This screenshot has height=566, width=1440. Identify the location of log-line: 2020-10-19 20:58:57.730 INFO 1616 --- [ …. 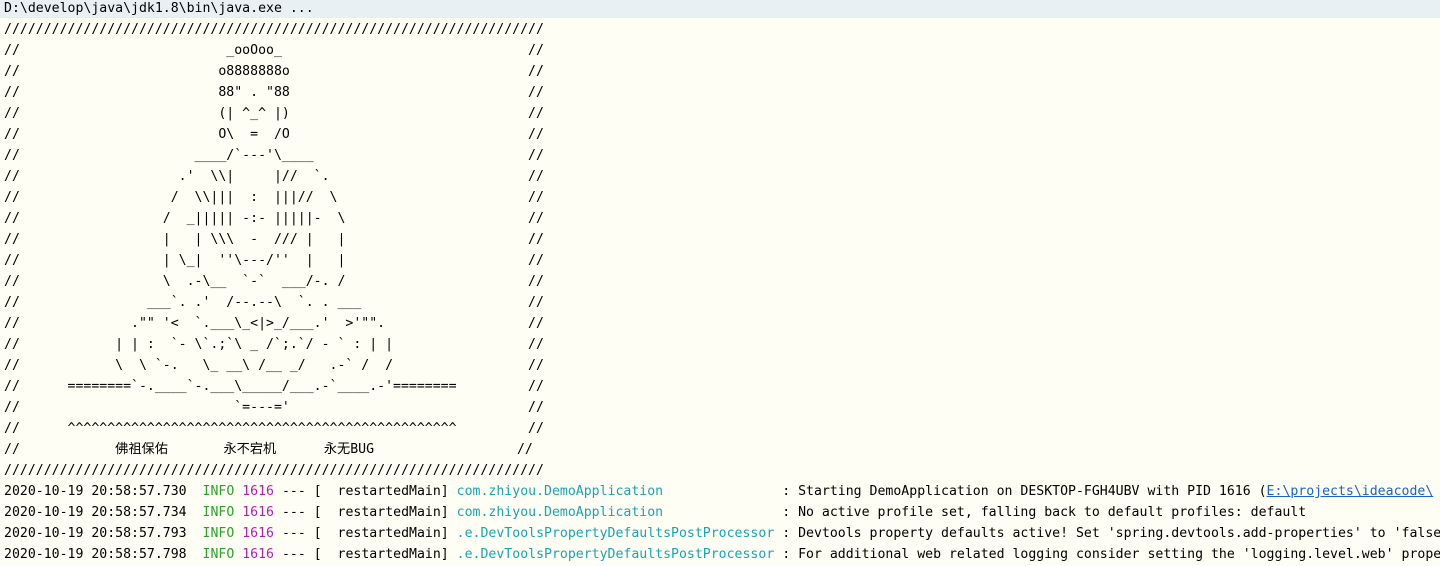
(722, 491).